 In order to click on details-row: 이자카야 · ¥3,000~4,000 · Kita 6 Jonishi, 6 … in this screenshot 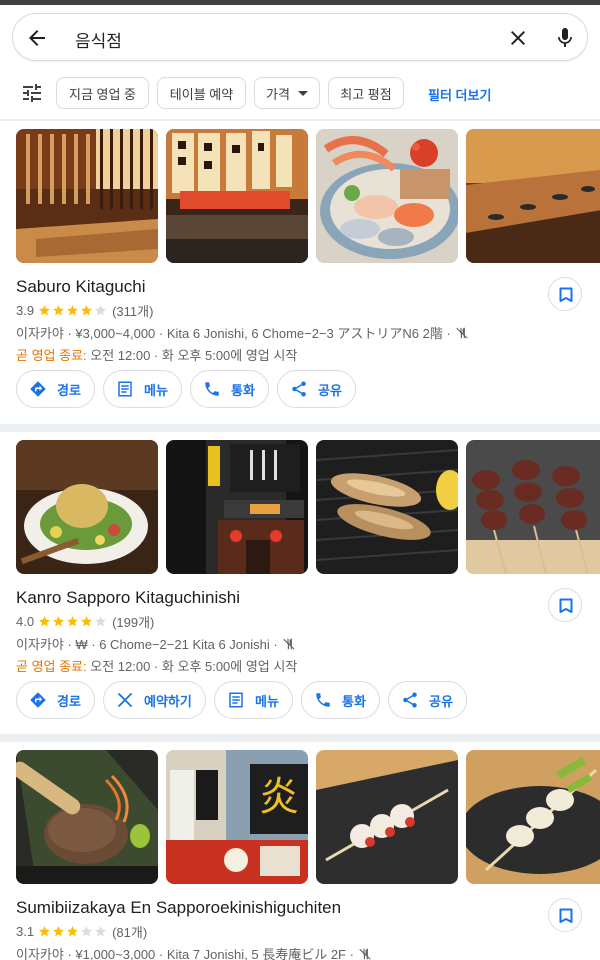, I will do `click(242, 332)`.